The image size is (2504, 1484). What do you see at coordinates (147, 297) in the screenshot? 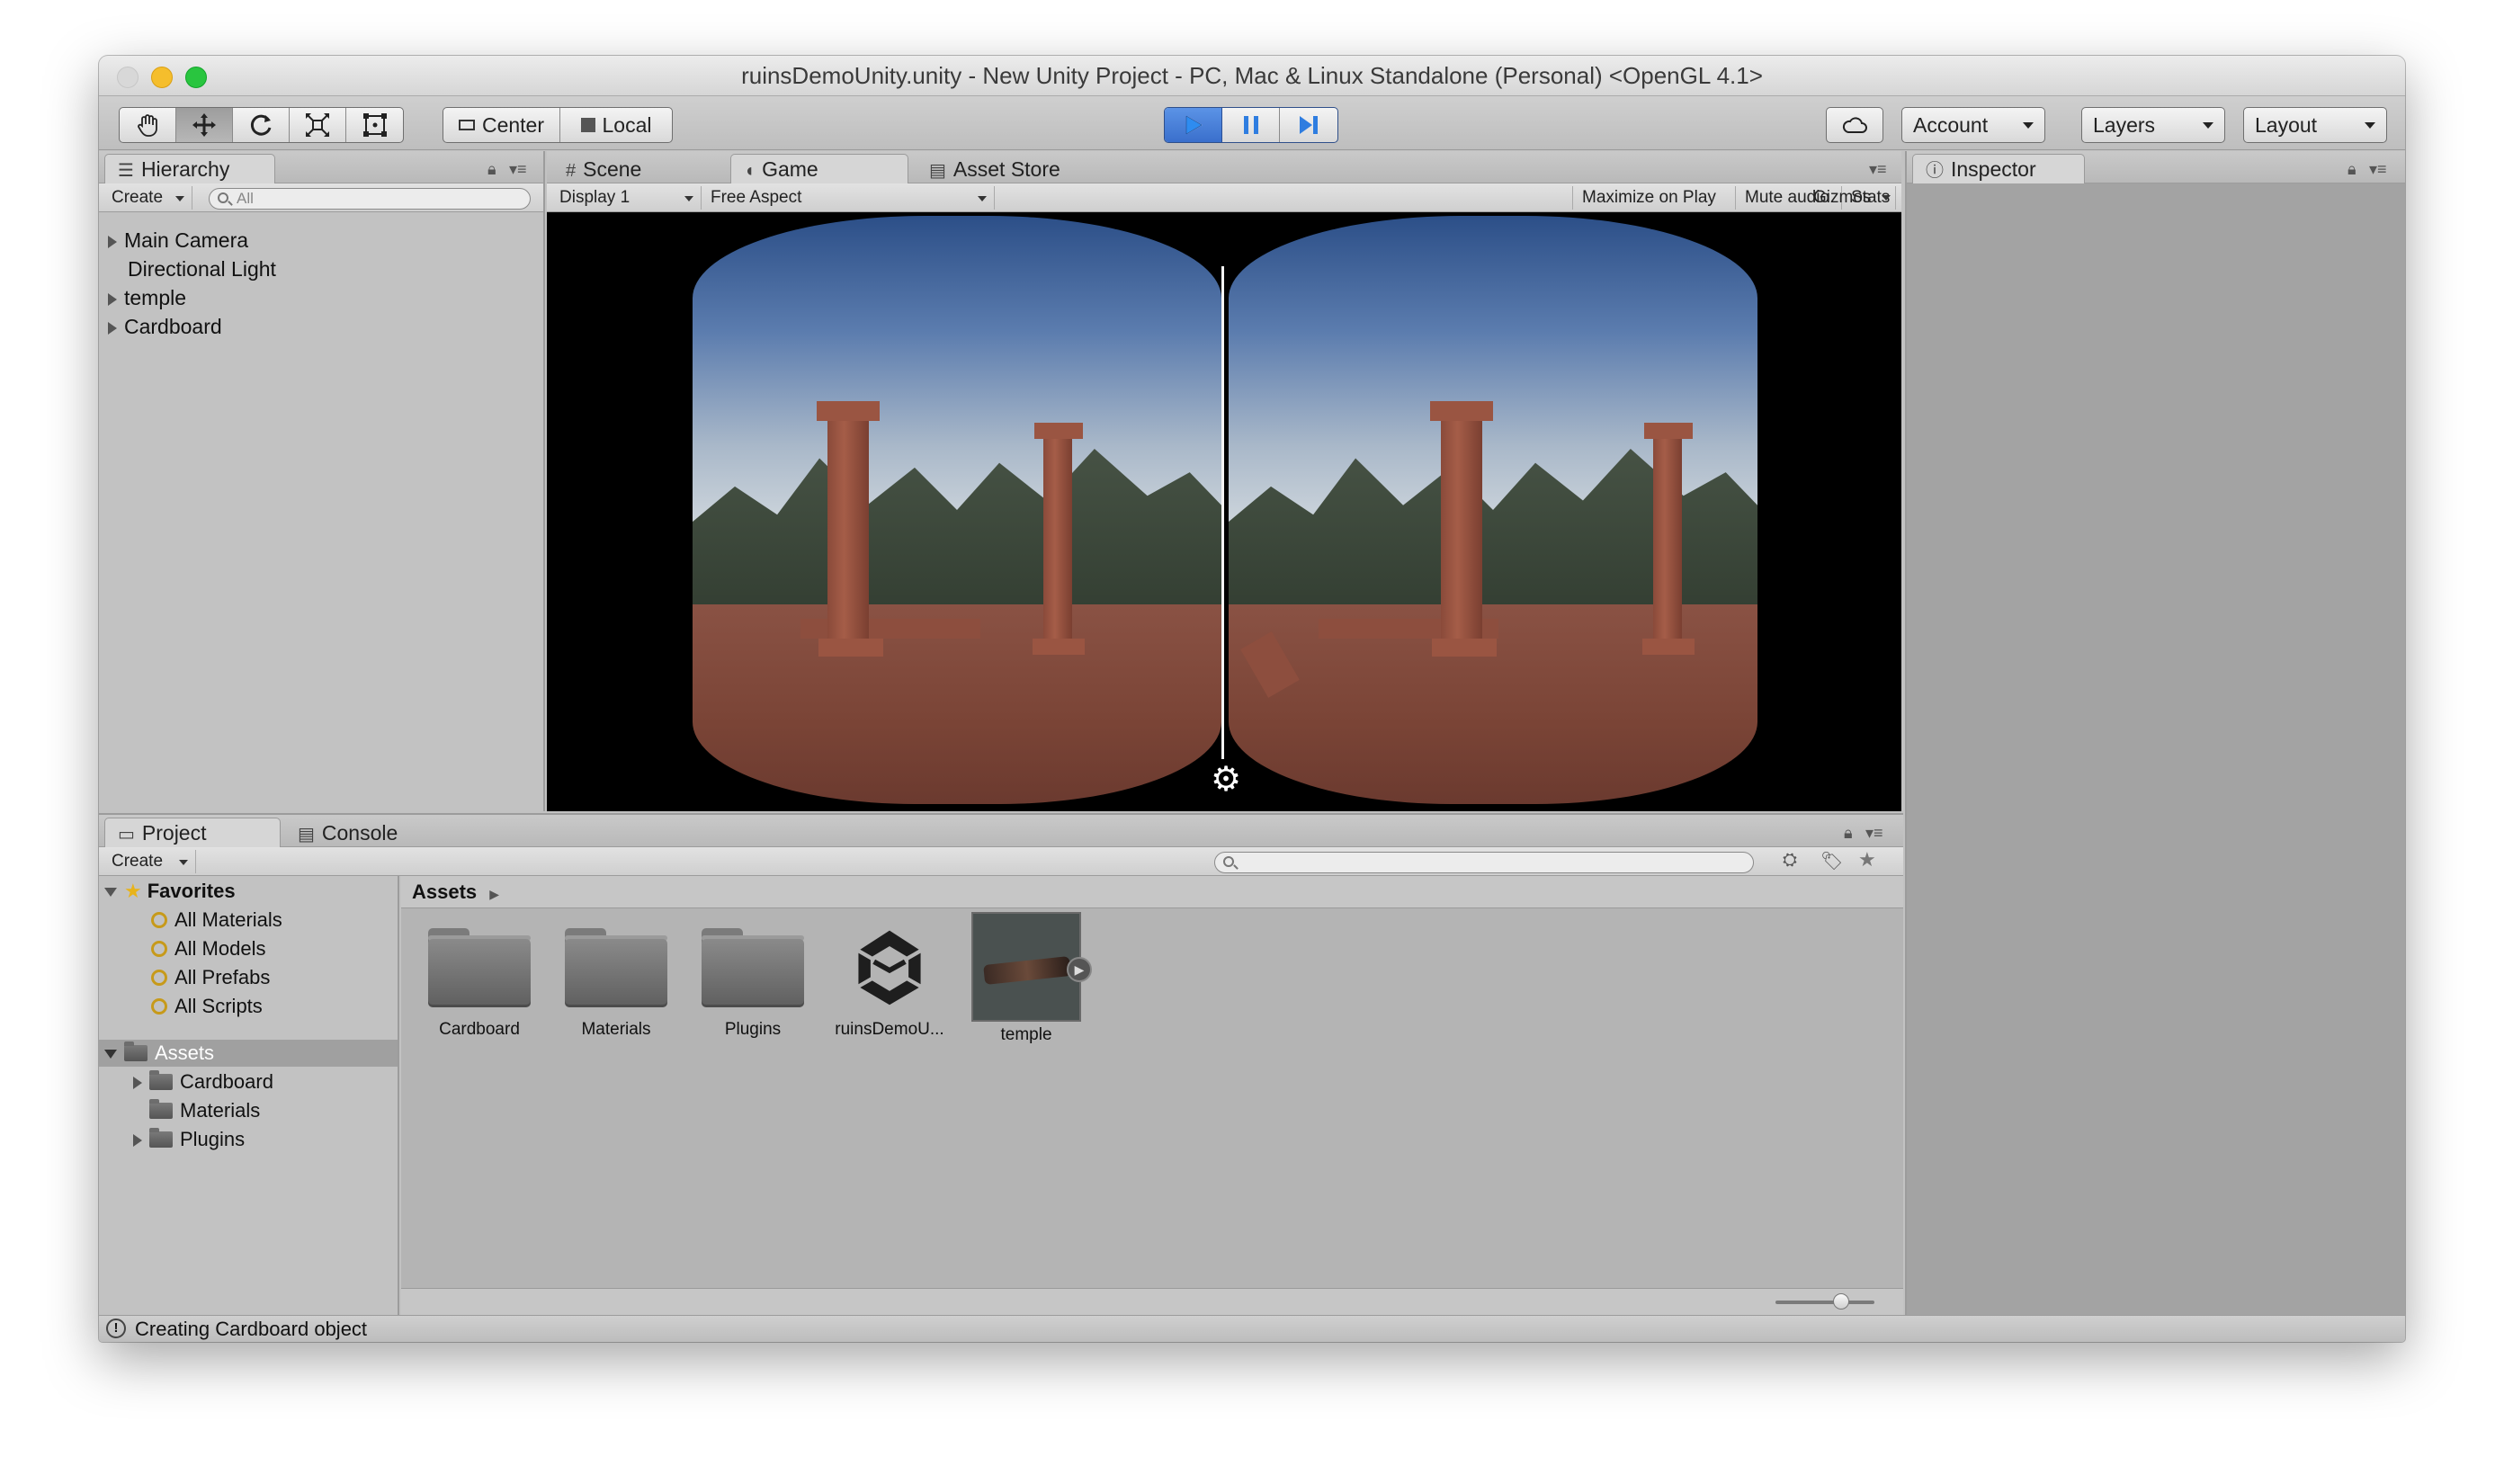
I see `hierarchy-item-temple: temple` at bounding box center [147, 297].